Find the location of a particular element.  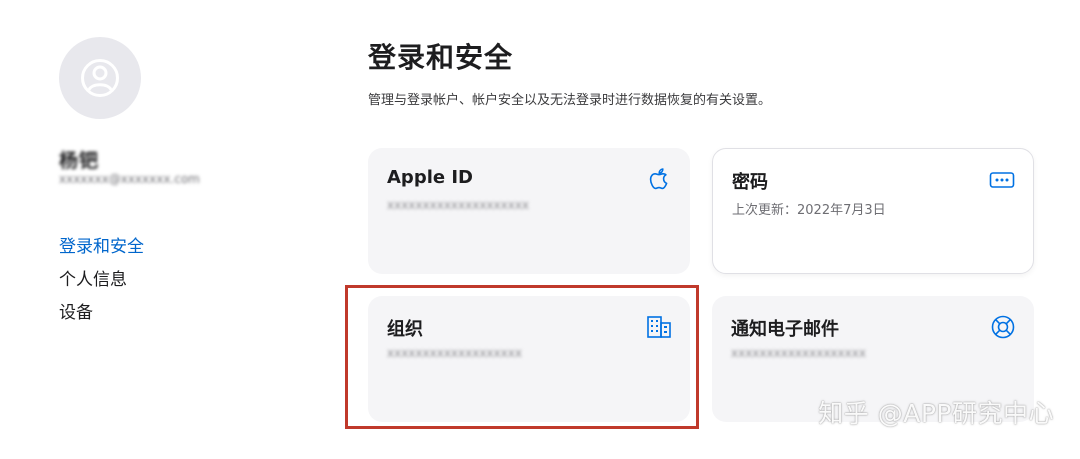

lifebuoy-icon is located at coordinates (1003, 327).